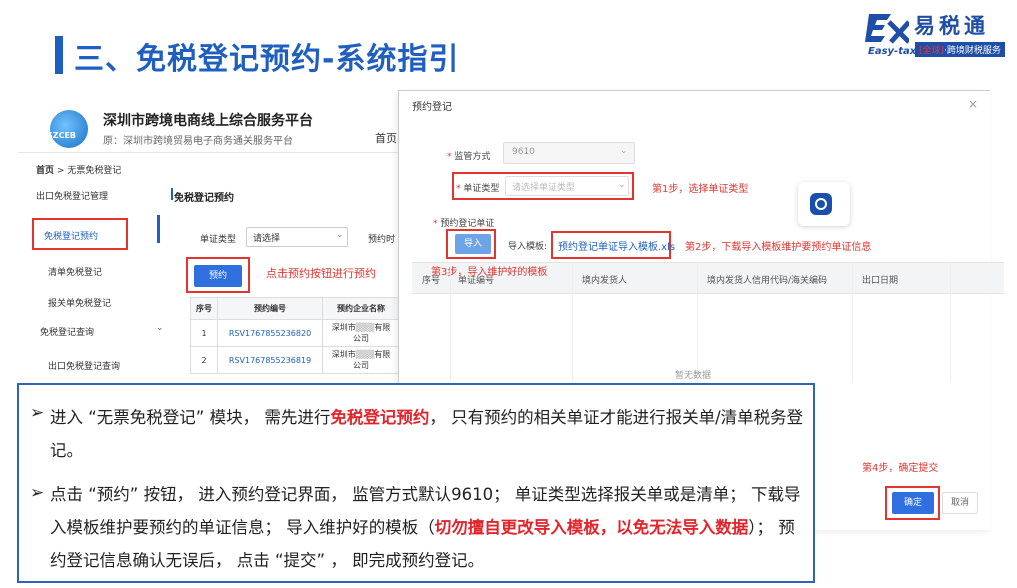  I want to click on grid-column-header: 出口日期, so click(880, 281).